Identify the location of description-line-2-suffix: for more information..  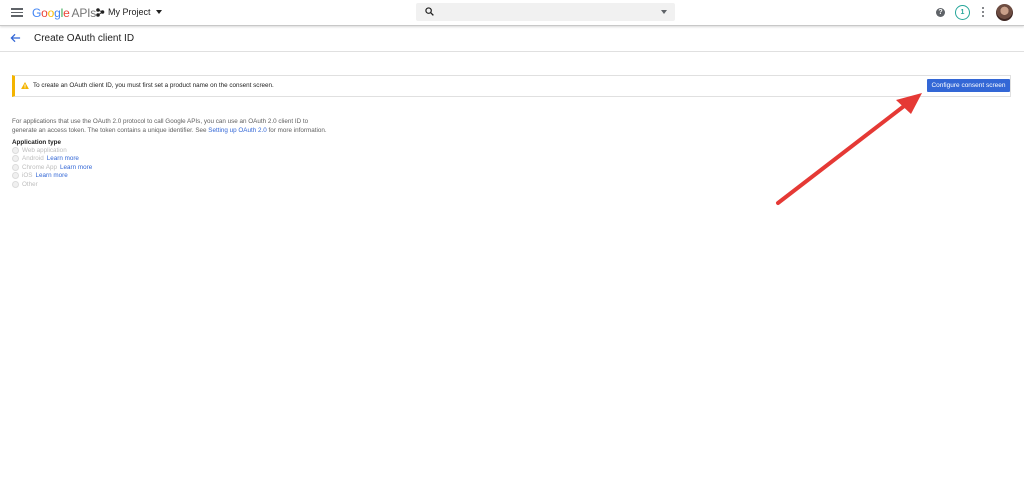
(296, 130).